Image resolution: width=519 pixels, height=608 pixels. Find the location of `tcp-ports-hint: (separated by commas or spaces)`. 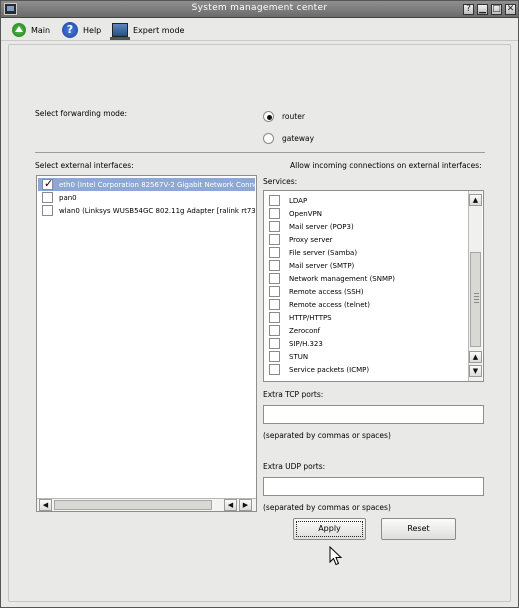

tcp-ports-hint: (separated by commas or spaces) is located at coordinates (327, 435).